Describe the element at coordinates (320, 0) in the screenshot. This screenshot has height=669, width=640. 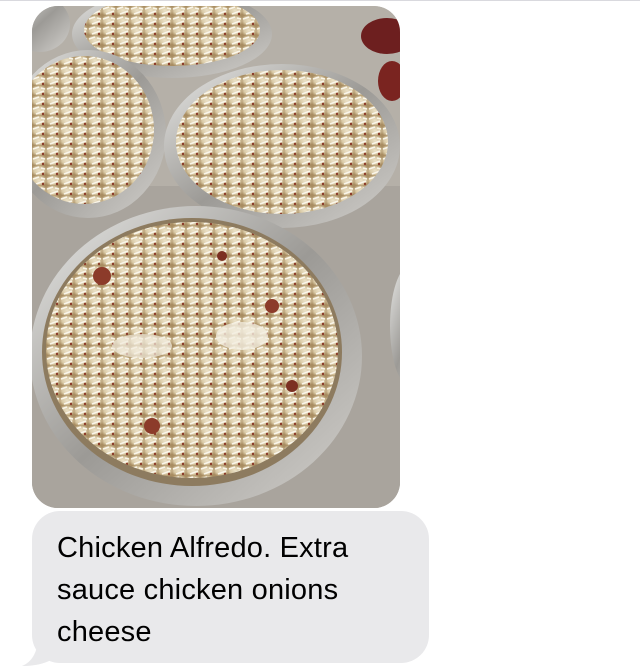
I see `top-divider` at that location.